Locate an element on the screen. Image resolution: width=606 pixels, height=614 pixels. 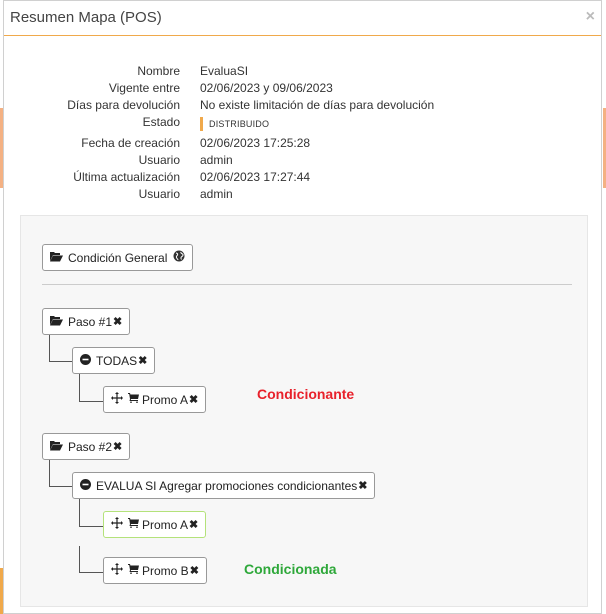
info-row-estado: Estado DISTRIBUIDO is located at coordinates (302, 123).